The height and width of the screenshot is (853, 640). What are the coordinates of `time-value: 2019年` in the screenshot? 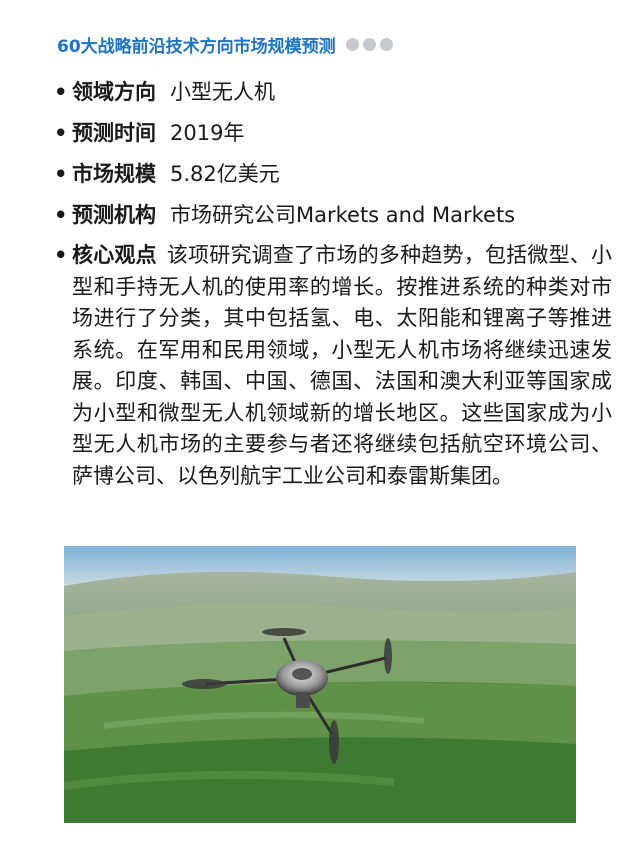 It's located at (207, 133).